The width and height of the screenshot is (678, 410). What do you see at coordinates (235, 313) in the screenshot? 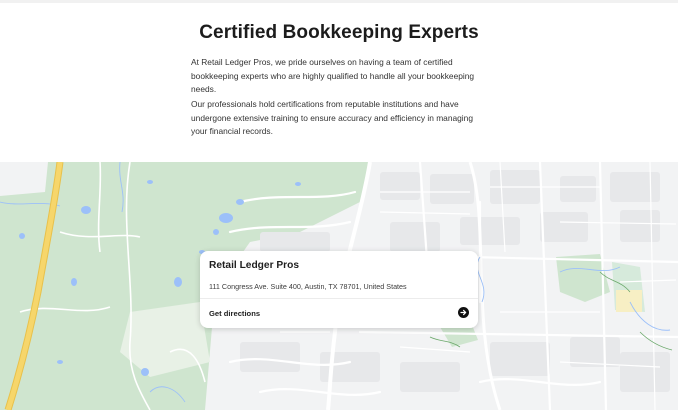
I see `get-directions-label: Get directions` at bounding box center [235, 313].